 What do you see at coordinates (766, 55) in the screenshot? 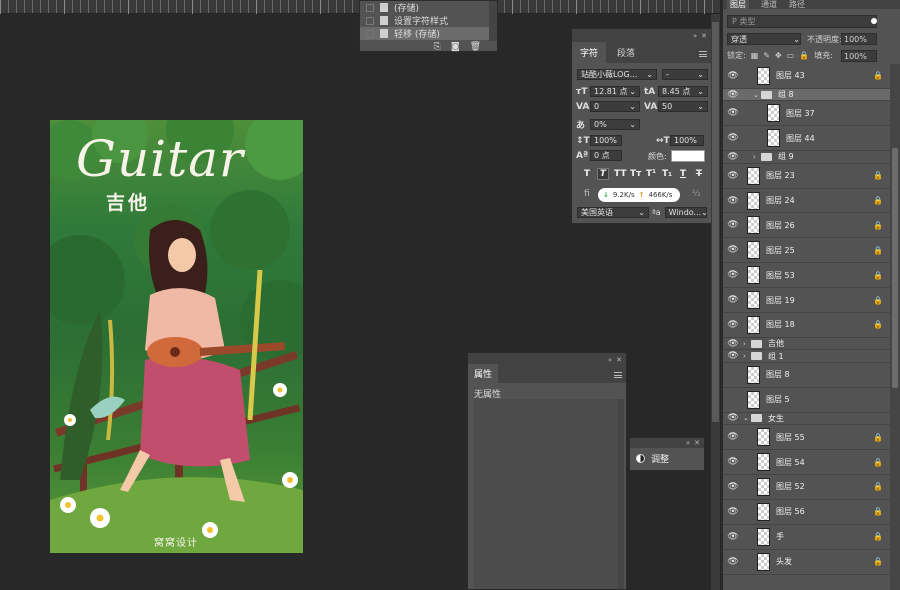
I see `lock-paint-icon: ✎` at bounding box center [766, 55].